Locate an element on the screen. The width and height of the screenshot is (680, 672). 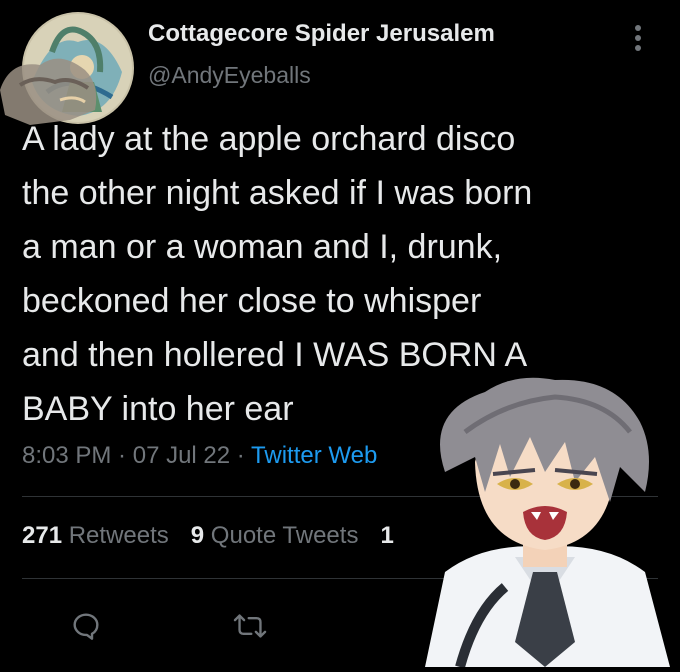
reply-icon is located at coordinates (86, 626).